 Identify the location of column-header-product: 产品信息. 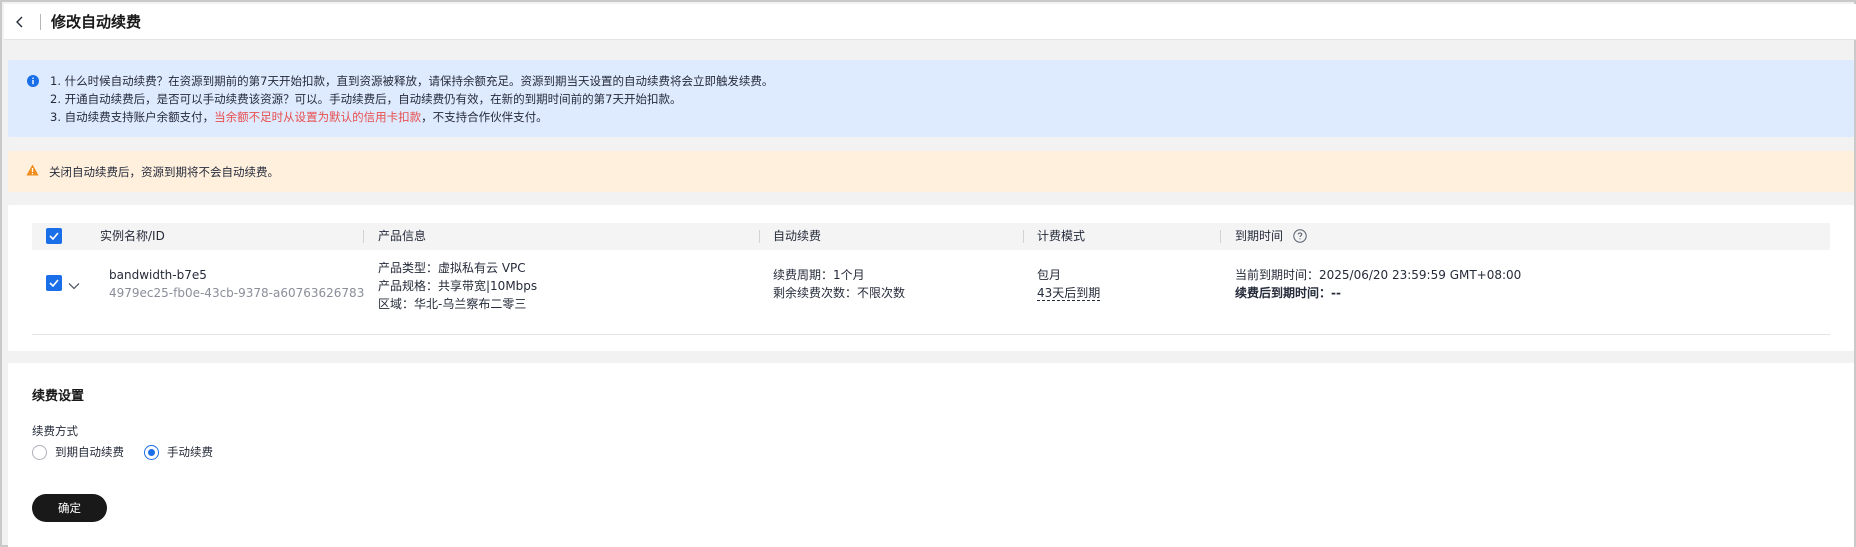
(402, 236).